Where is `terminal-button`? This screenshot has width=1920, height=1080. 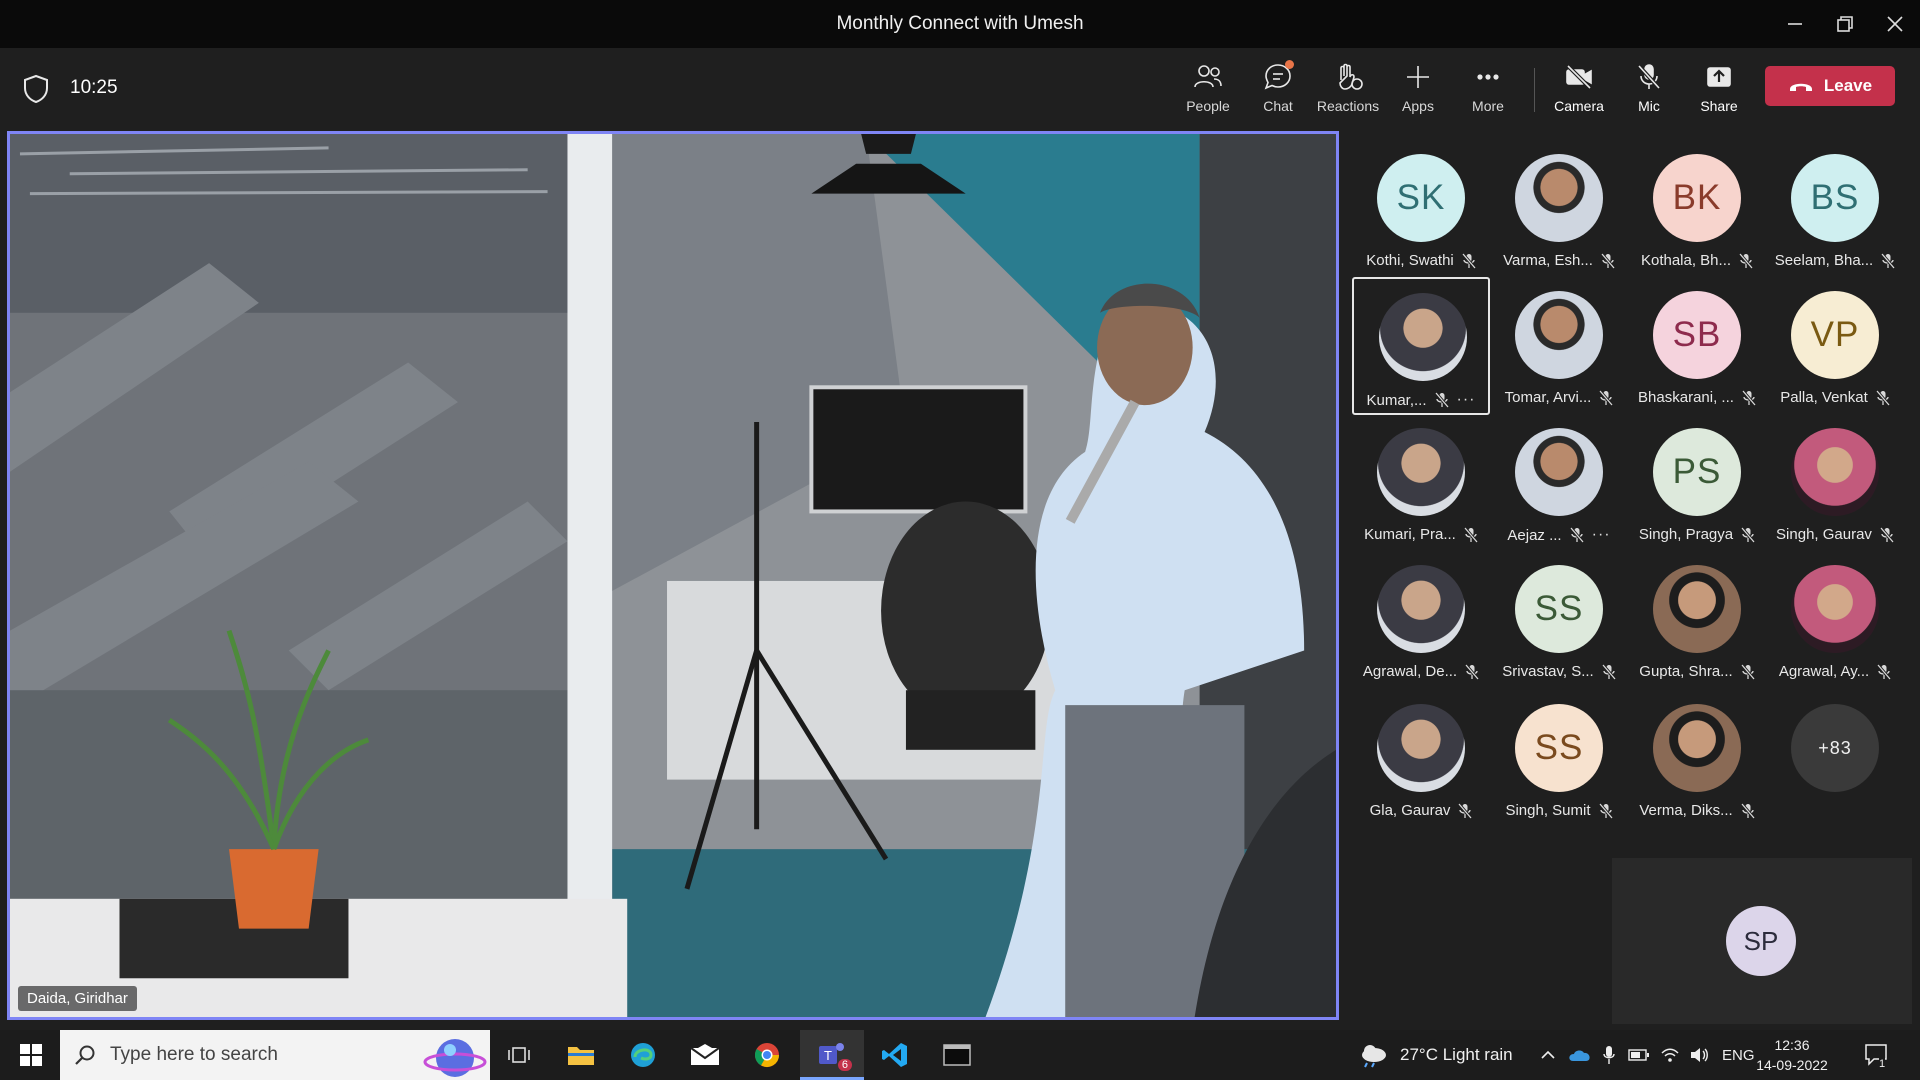 terminal-button is located at coordinates (957, 1055).